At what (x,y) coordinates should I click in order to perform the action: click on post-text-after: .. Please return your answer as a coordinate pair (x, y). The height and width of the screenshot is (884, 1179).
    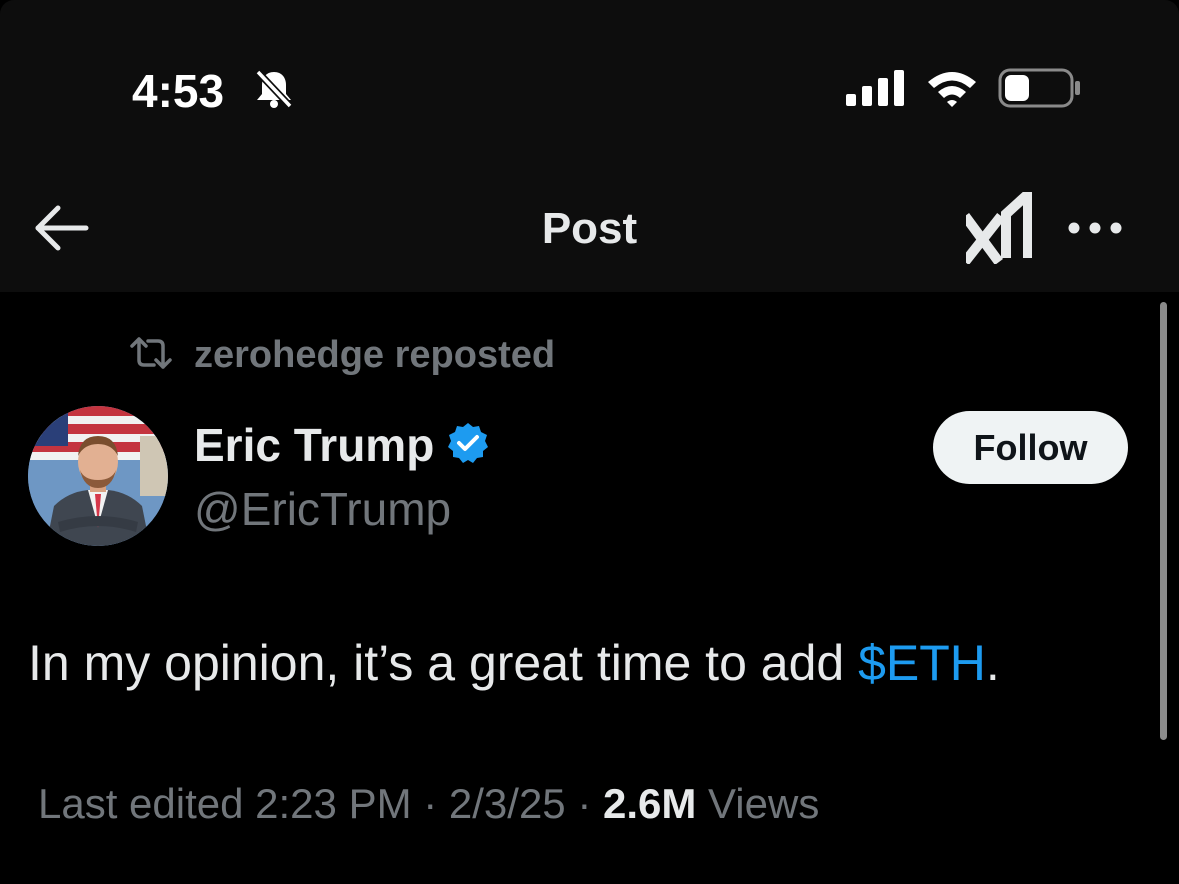
    Looking at the image, I should click on (992, 663).